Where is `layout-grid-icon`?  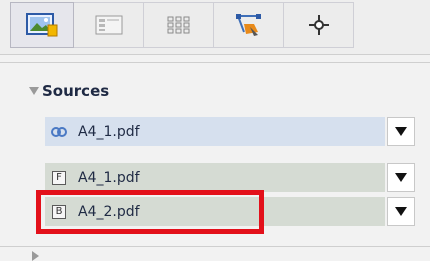
layout-grid-icon is located at coordinates (109, 25).